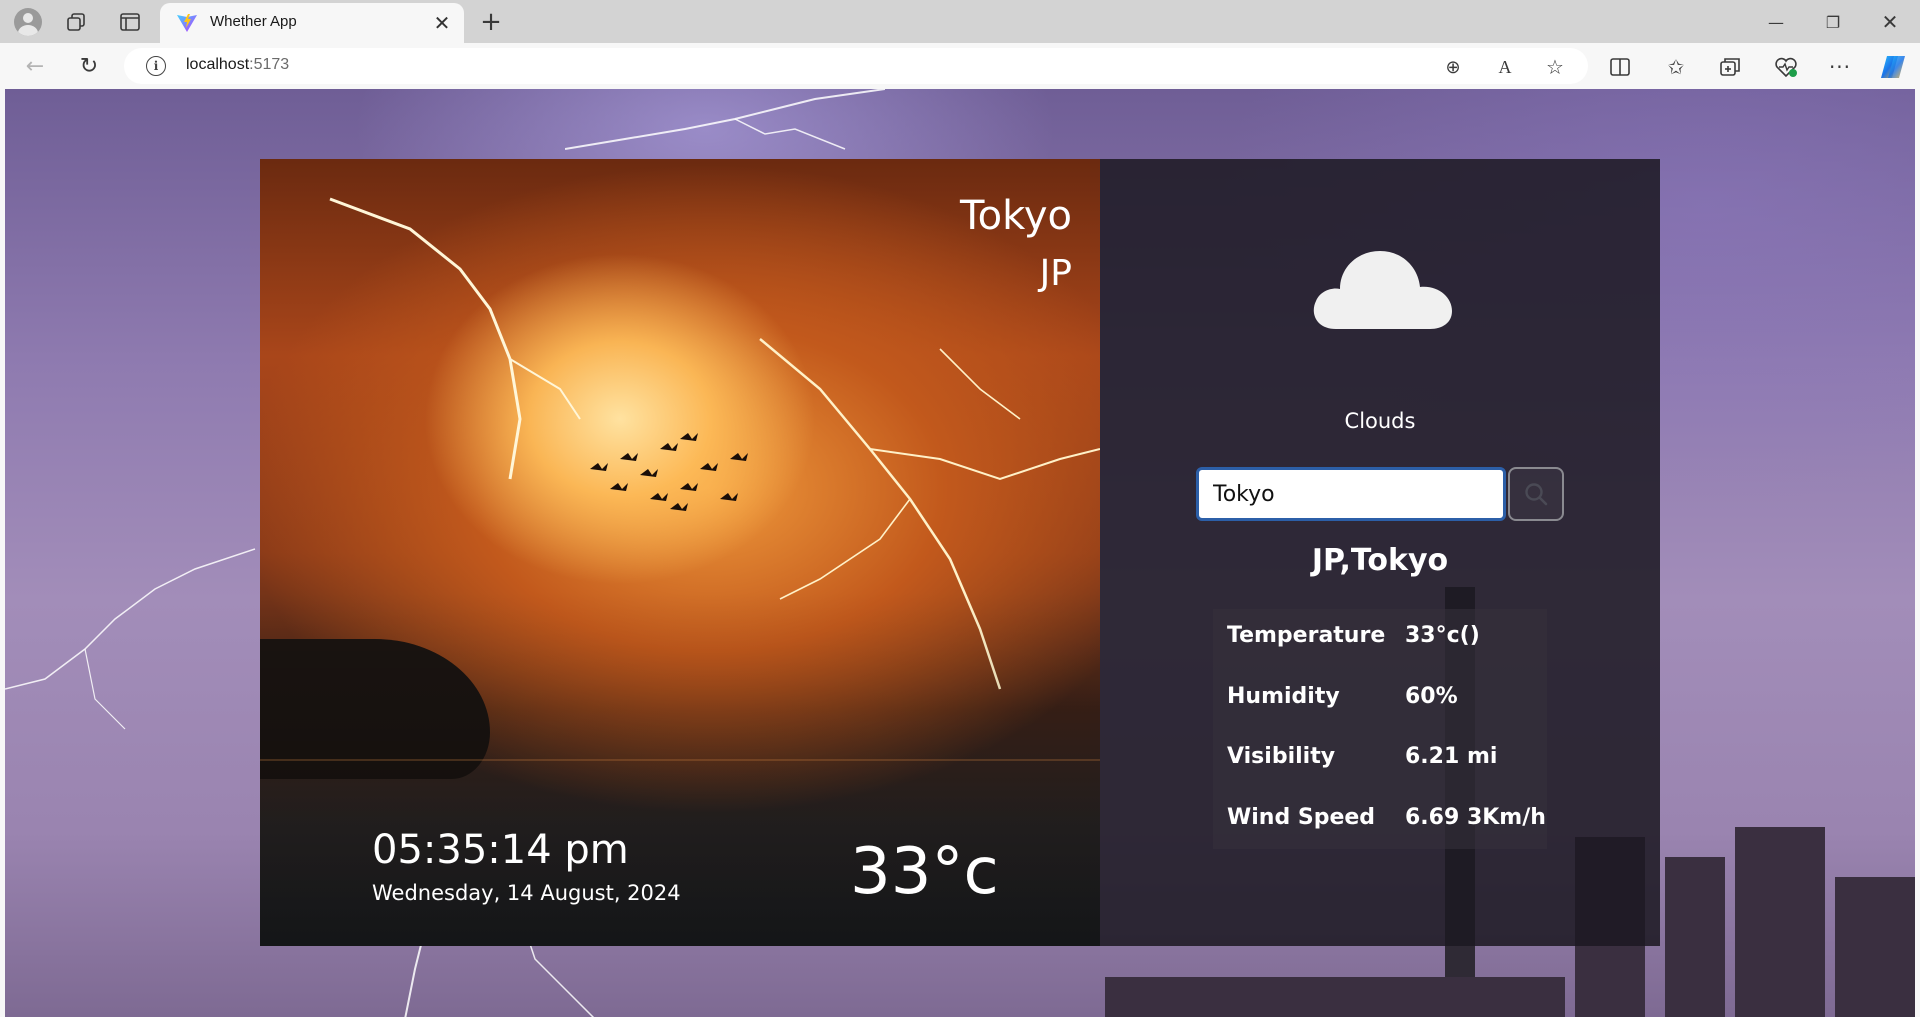 The height and width of the screenshot is (1017, 1920). What do you see at coordinates (1730, 67) in the screenshot?
I see `collections-icon` at bounding box center [1730, 67].